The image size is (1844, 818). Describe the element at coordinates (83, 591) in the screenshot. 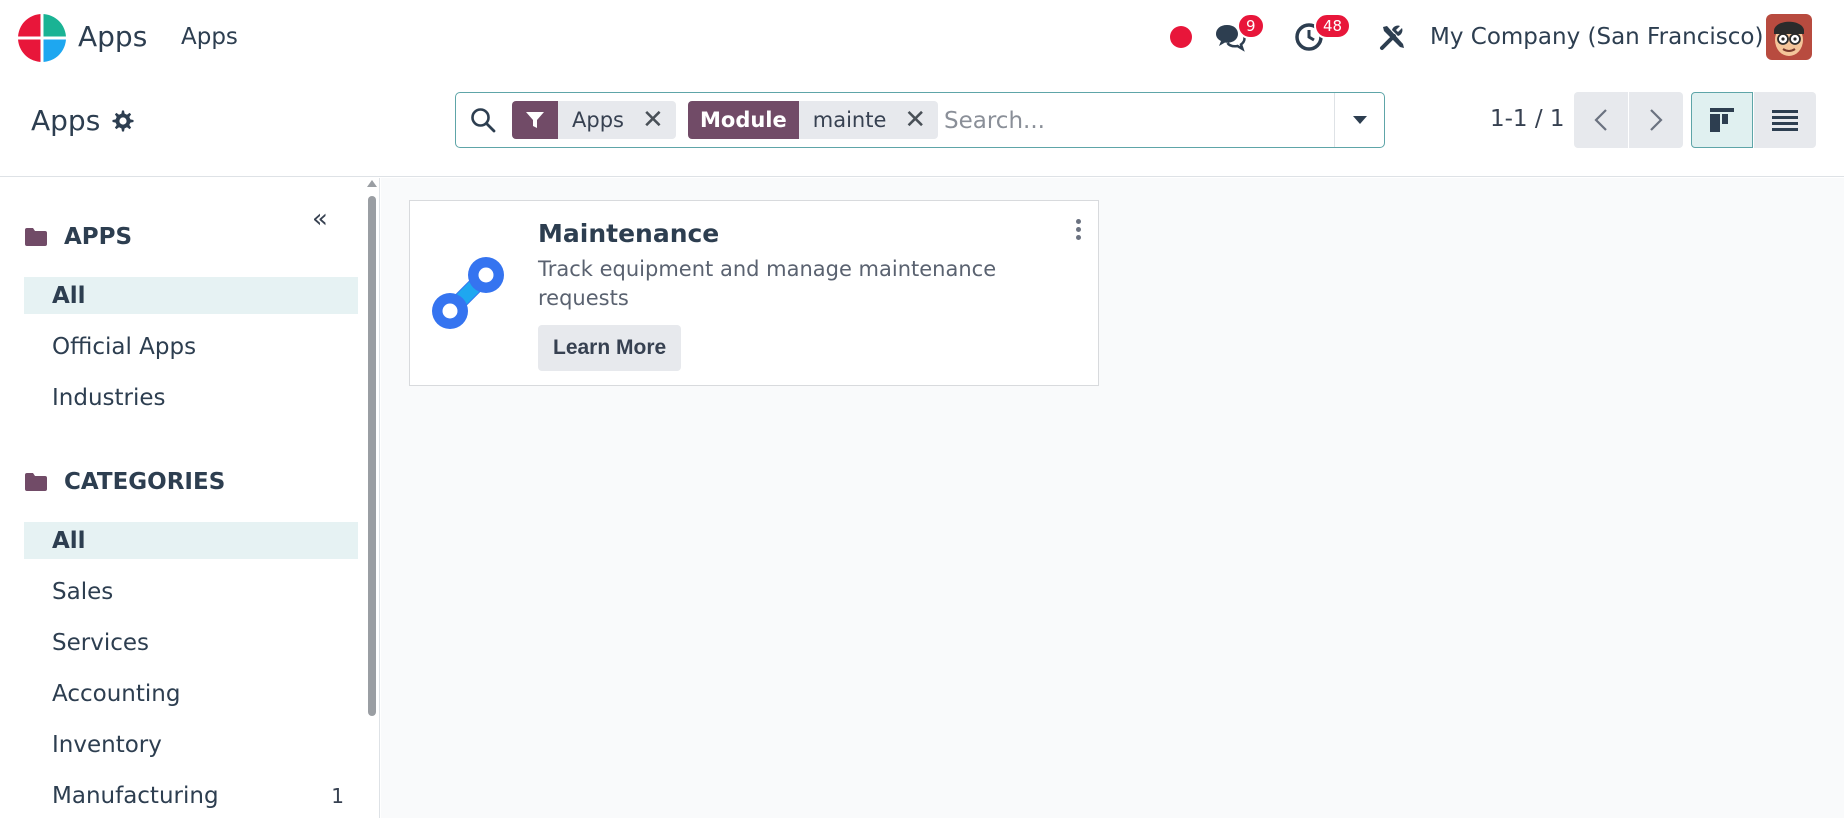

I see `sidebar-item-label: Sales` at that location.